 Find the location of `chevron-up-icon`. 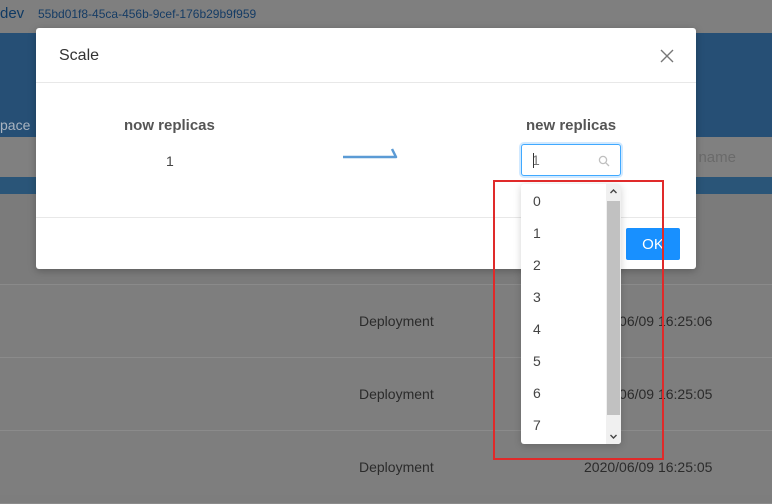

chevron-up-icon is located at coordinates (613, 191).